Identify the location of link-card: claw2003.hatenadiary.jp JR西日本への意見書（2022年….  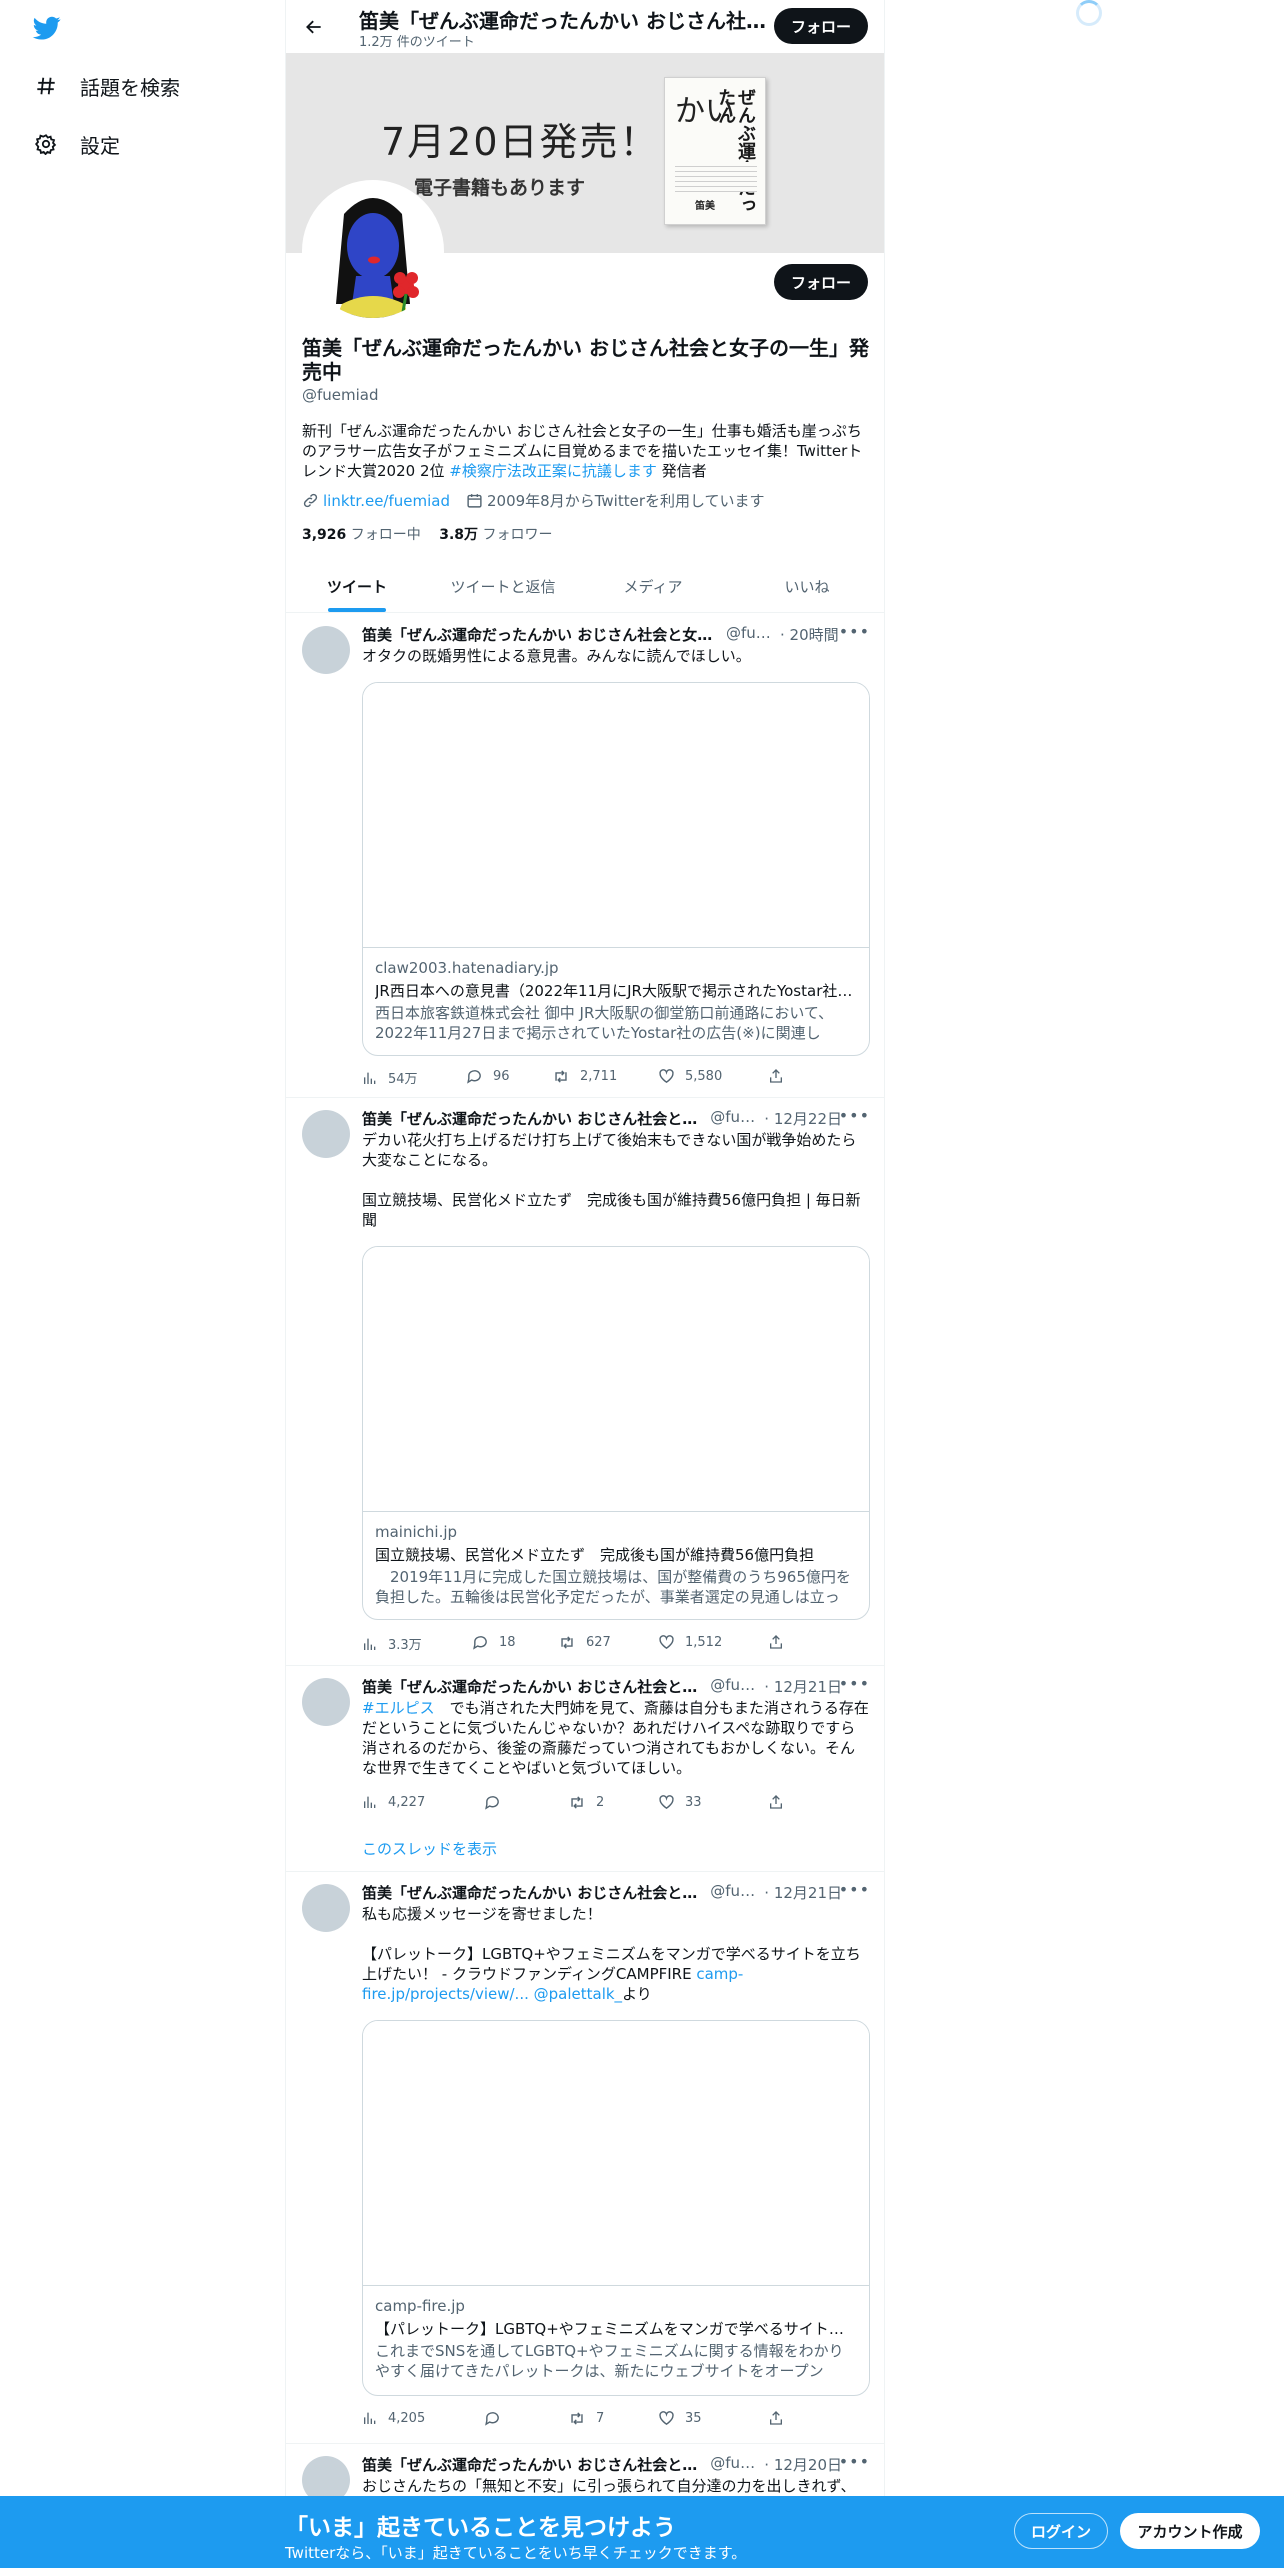
(616, 869).